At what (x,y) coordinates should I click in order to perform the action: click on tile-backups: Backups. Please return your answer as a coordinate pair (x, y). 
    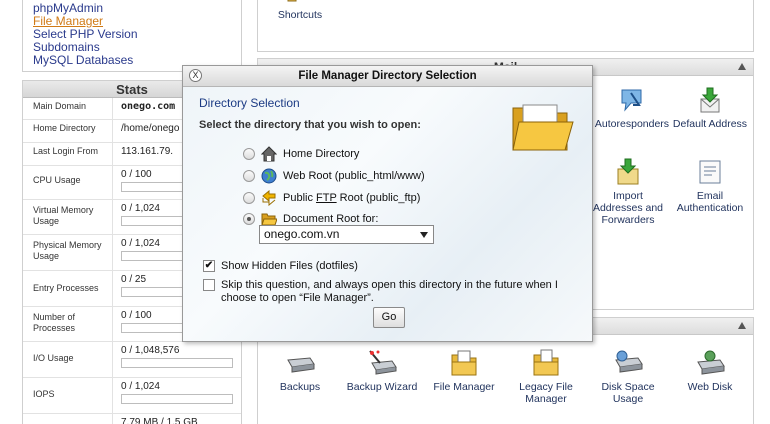
    Looking at the image, I should click on (300, 370).